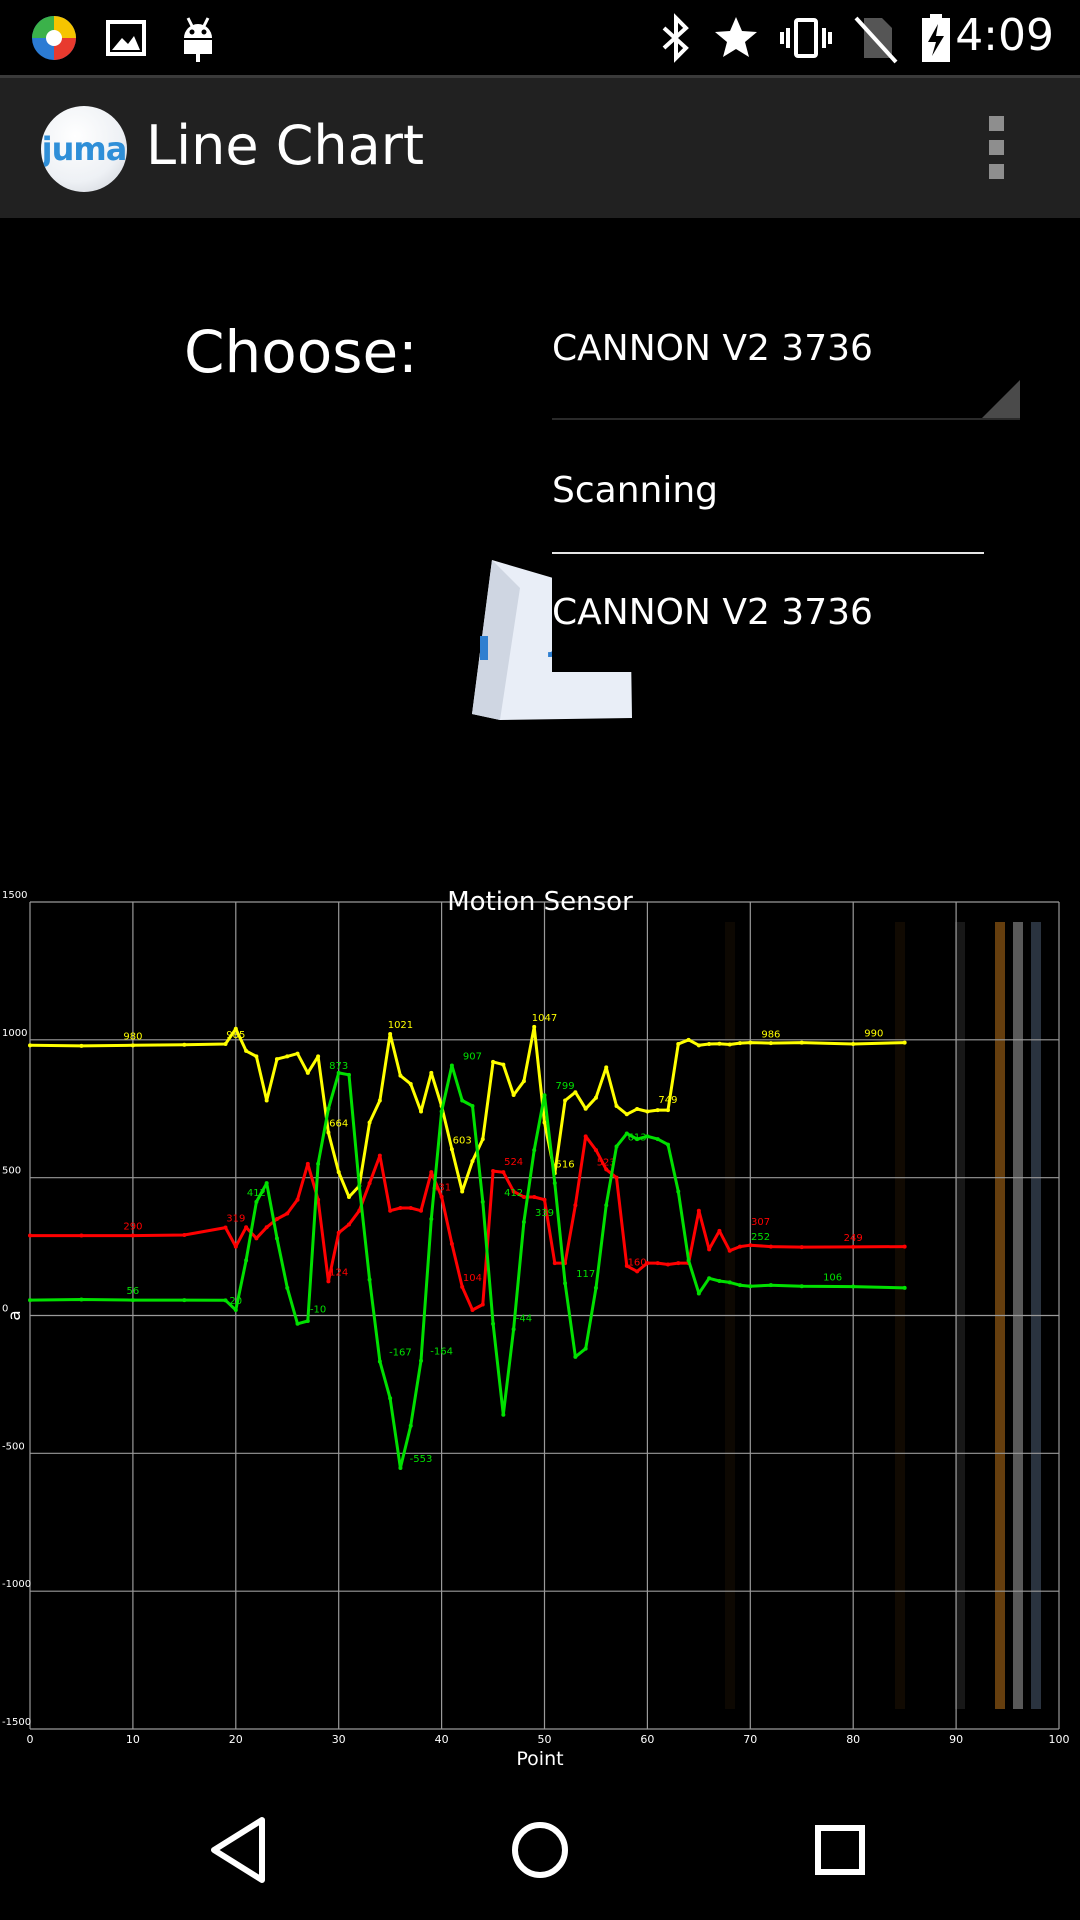  What do you see at coordinates (400, 1025) in the screenshot?
I see `series-0-data-label-3: 1021` at bounding box center [400, 1025].